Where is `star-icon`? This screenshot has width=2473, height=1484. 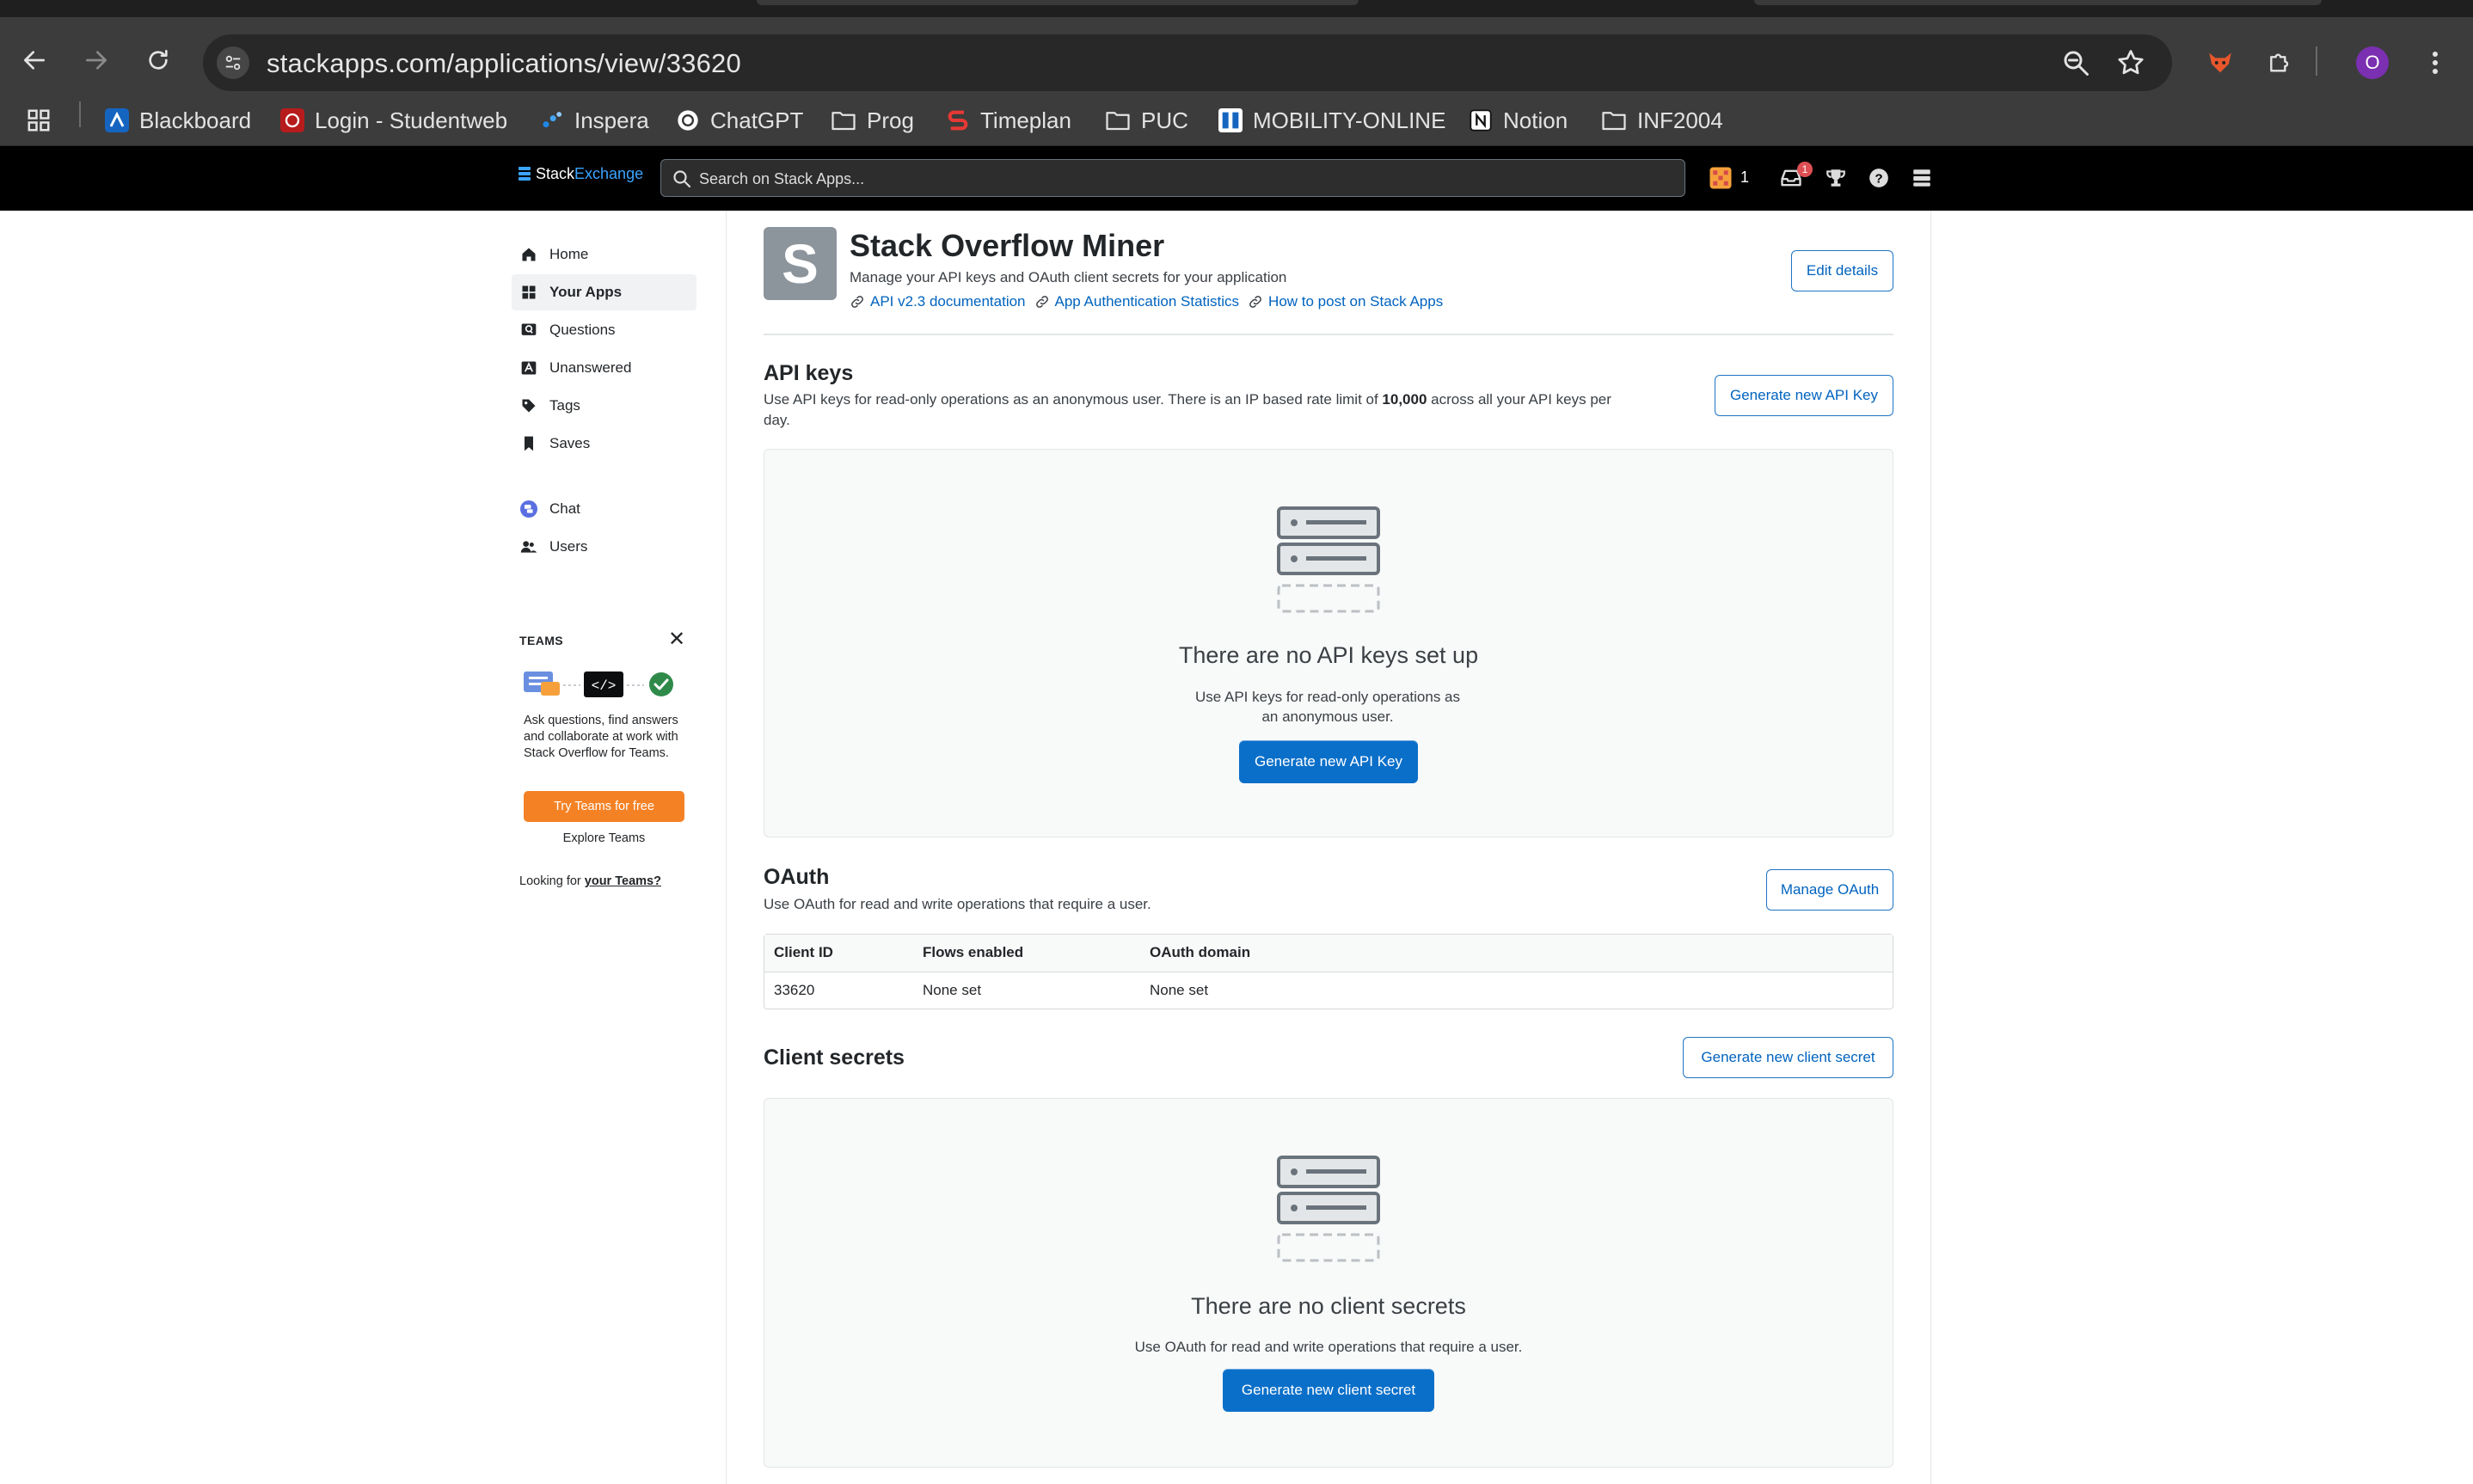
star-icon is located at coordinates (2130, 62).